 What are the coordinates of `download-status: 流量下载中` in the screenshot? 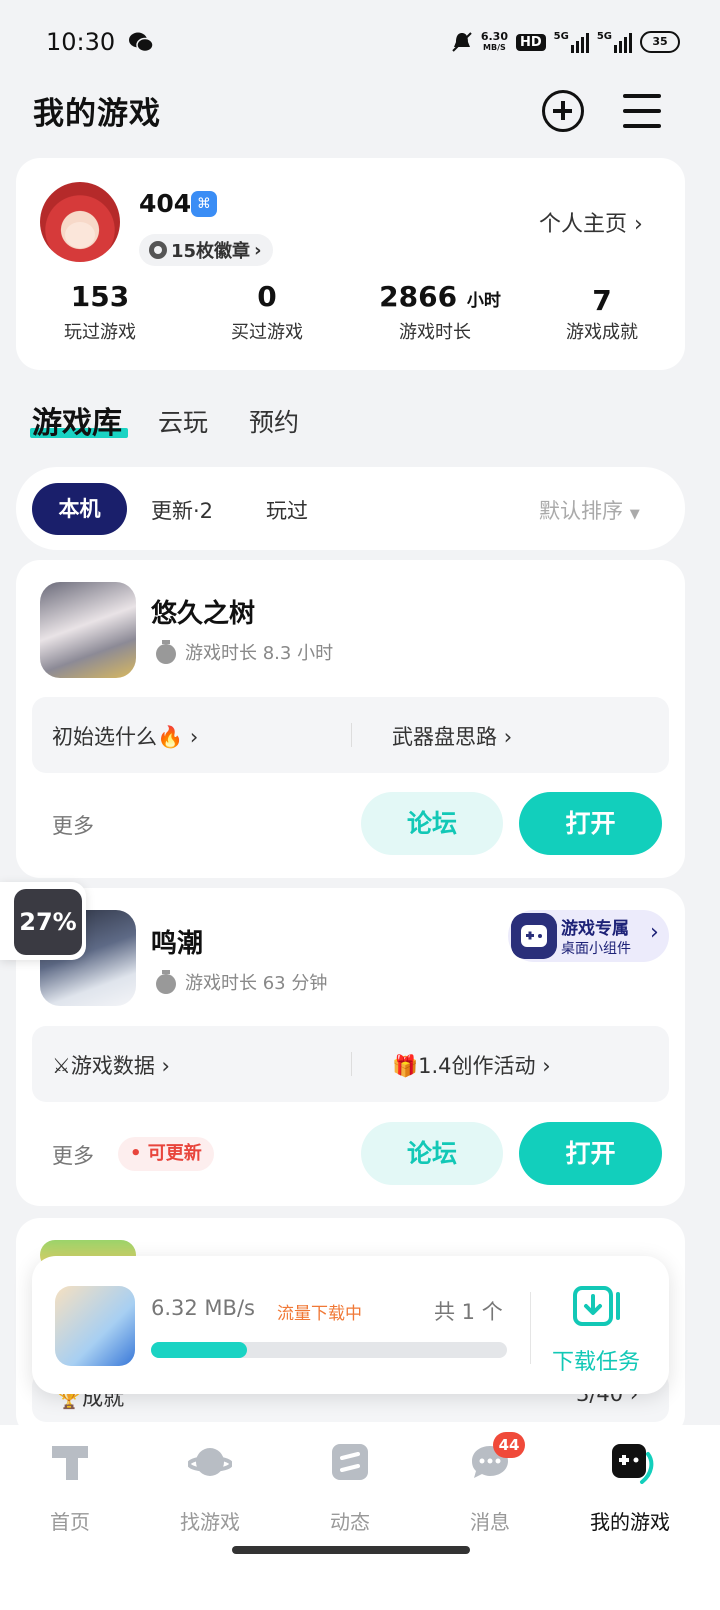 It's located at (319, 1314).